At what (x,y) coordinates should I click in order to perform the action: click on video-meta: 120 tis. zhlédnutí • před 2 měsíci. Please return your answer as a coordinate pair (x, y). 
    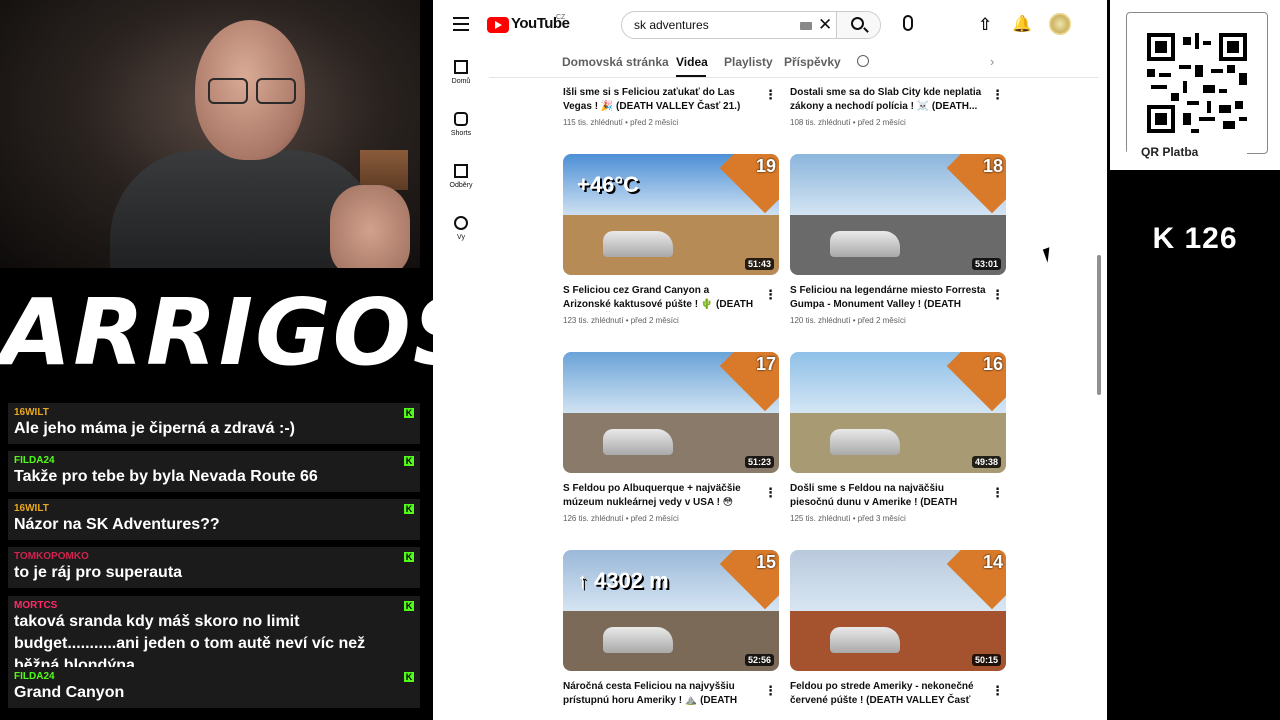
    Looking at the image, I should click on (848, 320).